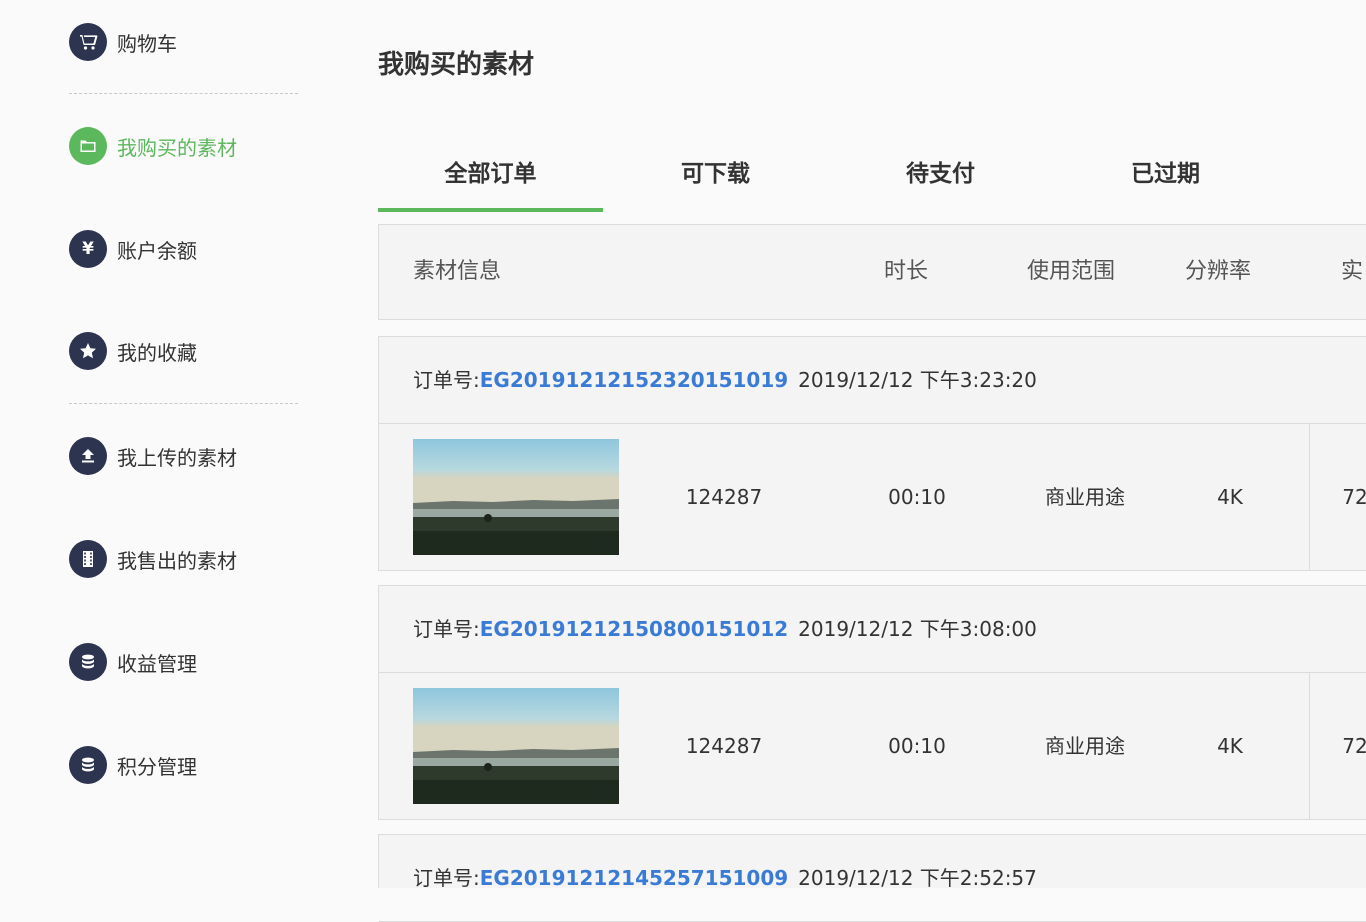  I want to click on order-tabs: 全部订单 可下载 待支付 已过期, so click(872, 181).